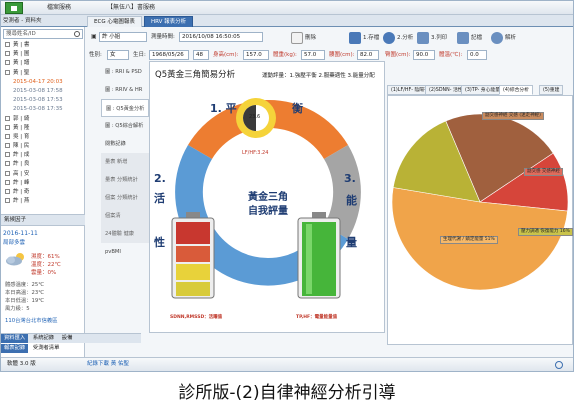 The width and height of the screenshot is (574, 420). What do you see at coordinates (123, 37) in the screenshot?
I see `name-field: 許 小姐` at bounding box center [123, 37].